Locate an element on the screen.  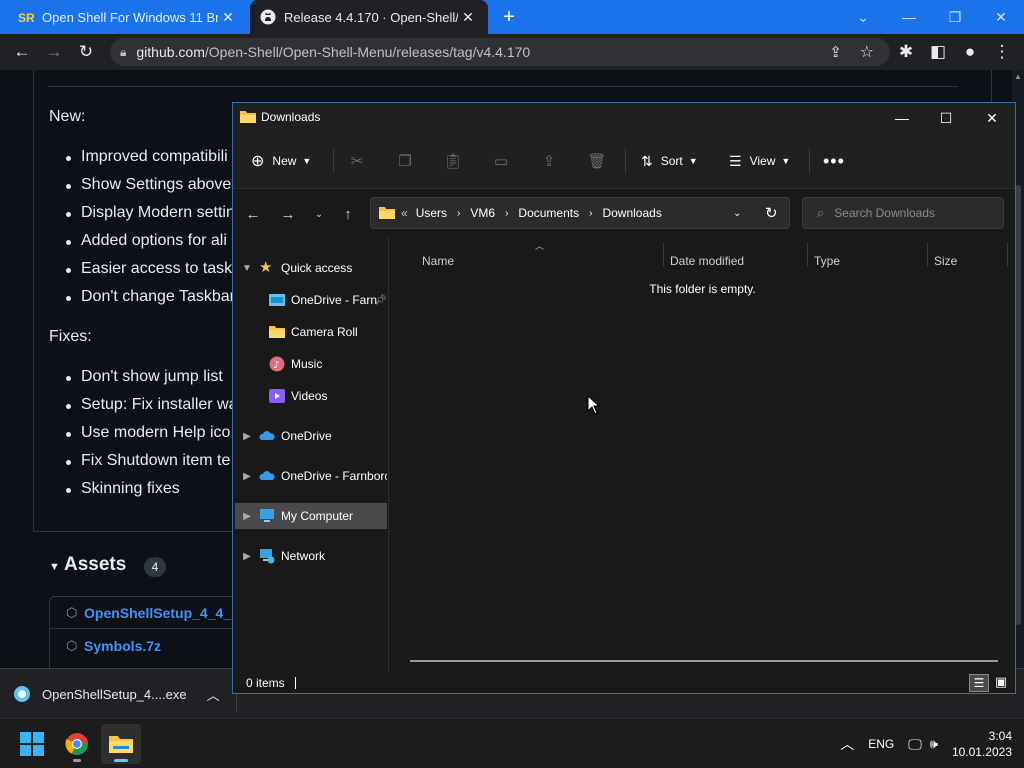
explorer-title-bar: Downloads — ☐ ✕ is located at coordinates (624, 118).